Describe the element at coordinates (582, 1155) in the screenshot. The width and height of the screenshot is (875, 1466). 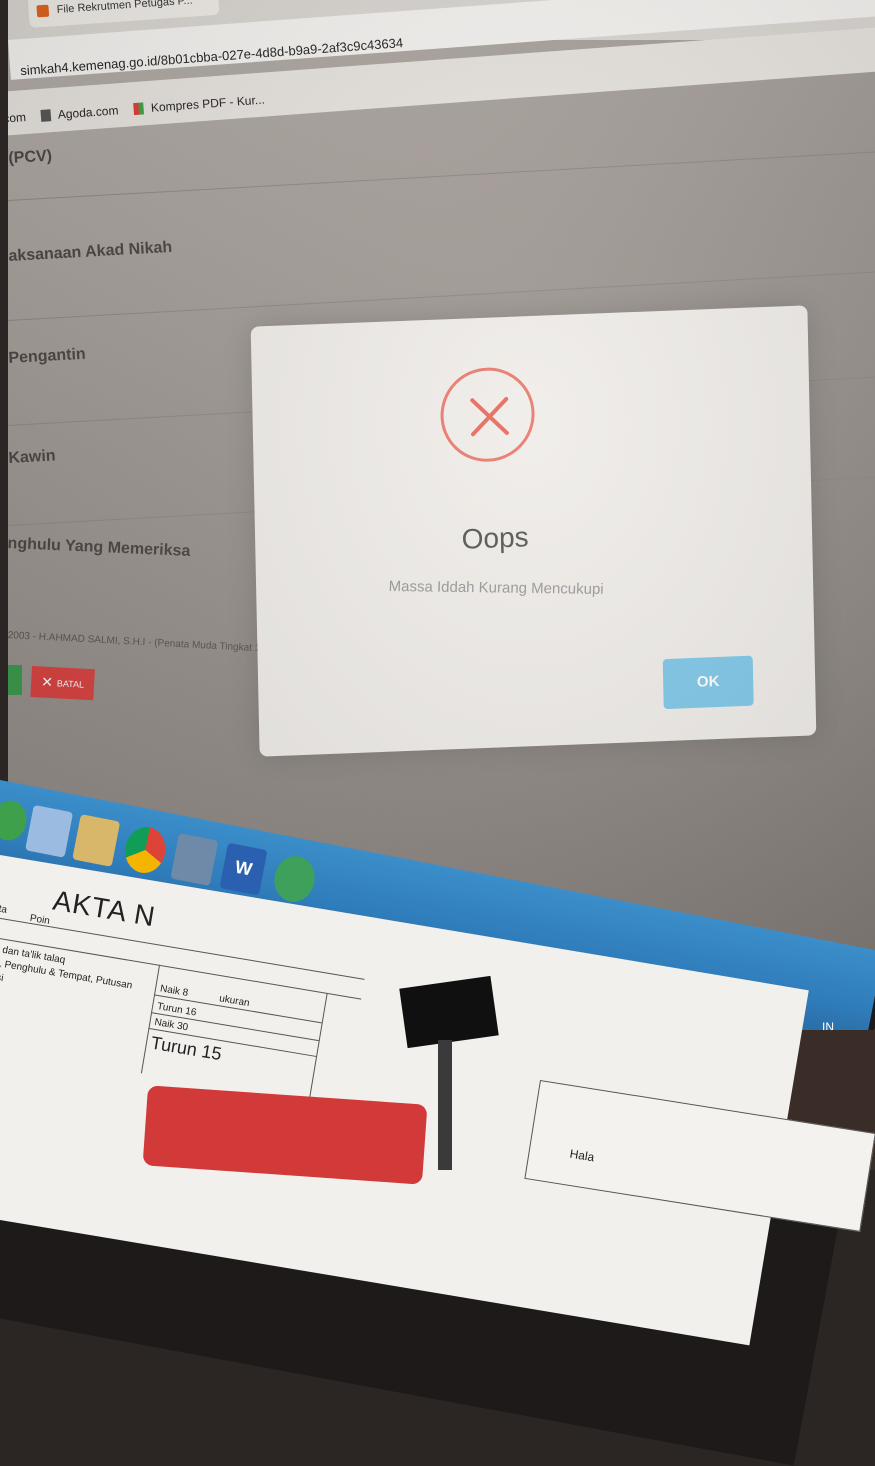
I see `paper-text: Hala` at that location.